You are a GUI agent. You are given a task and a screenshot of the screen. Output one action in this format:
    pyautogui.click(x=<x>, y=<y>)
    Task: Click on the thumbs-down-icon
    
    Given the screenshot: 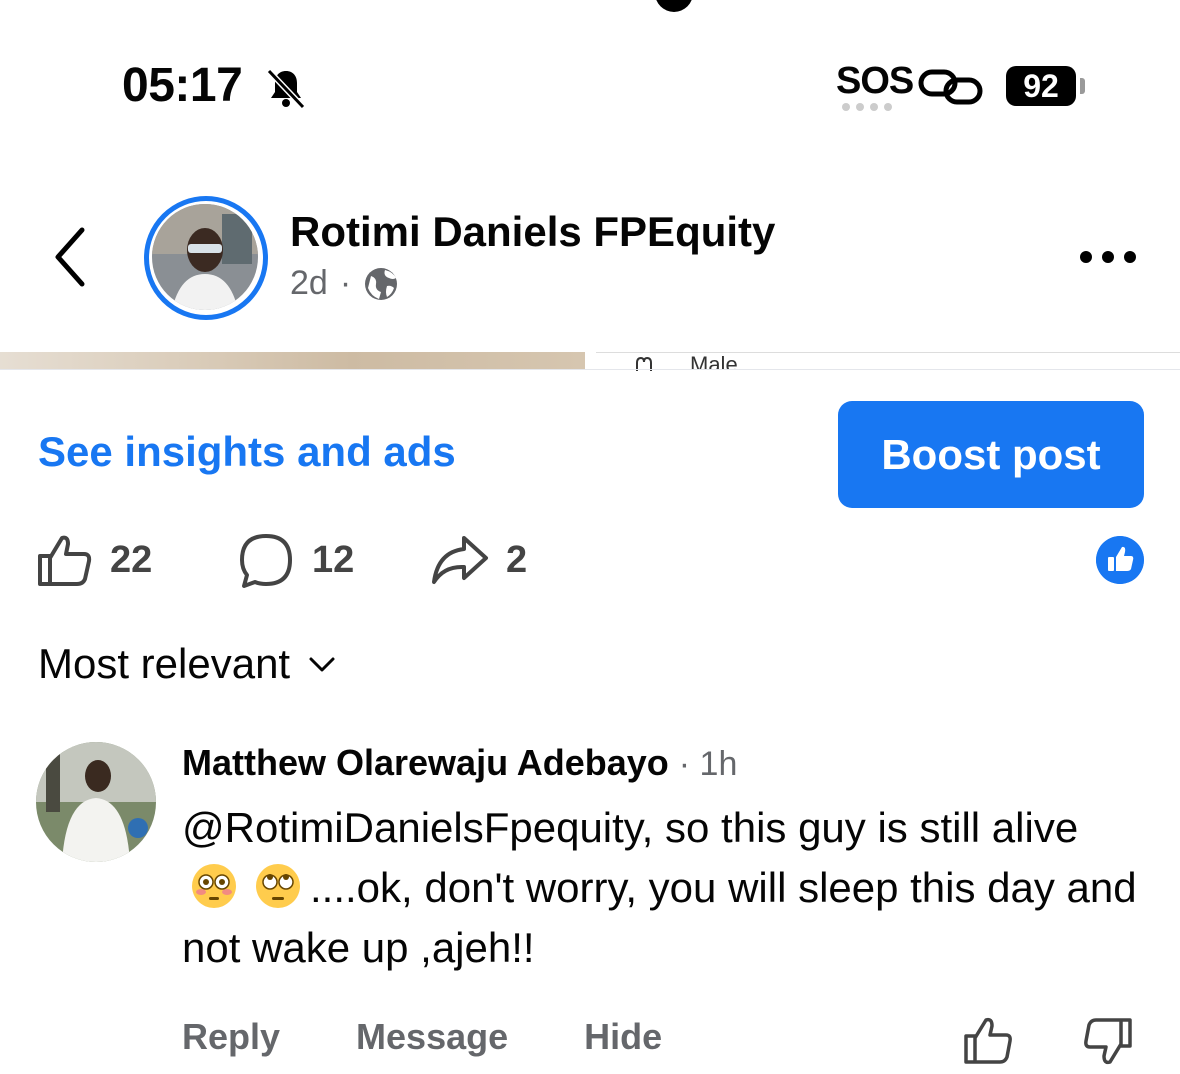 What is the action you would take?
    pyautogui.click(x=1108, y=1042)
    